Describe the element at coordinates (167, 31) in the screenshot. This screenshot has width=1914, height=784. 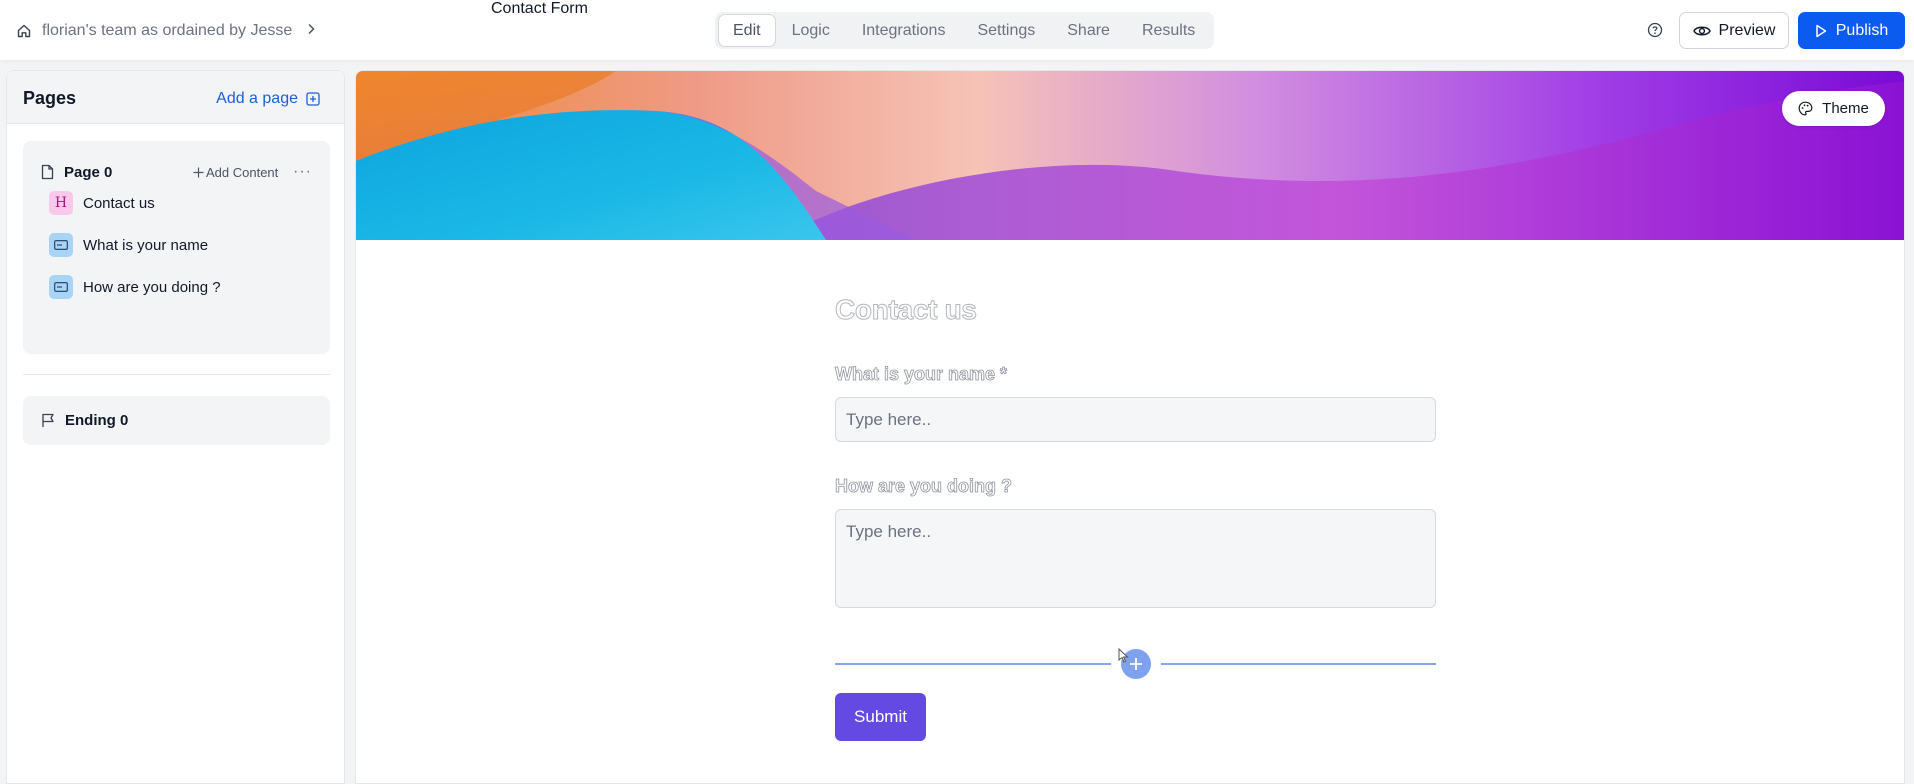
I see `breadcrumb-team: florian's team as ordained by Jesse` at that location.